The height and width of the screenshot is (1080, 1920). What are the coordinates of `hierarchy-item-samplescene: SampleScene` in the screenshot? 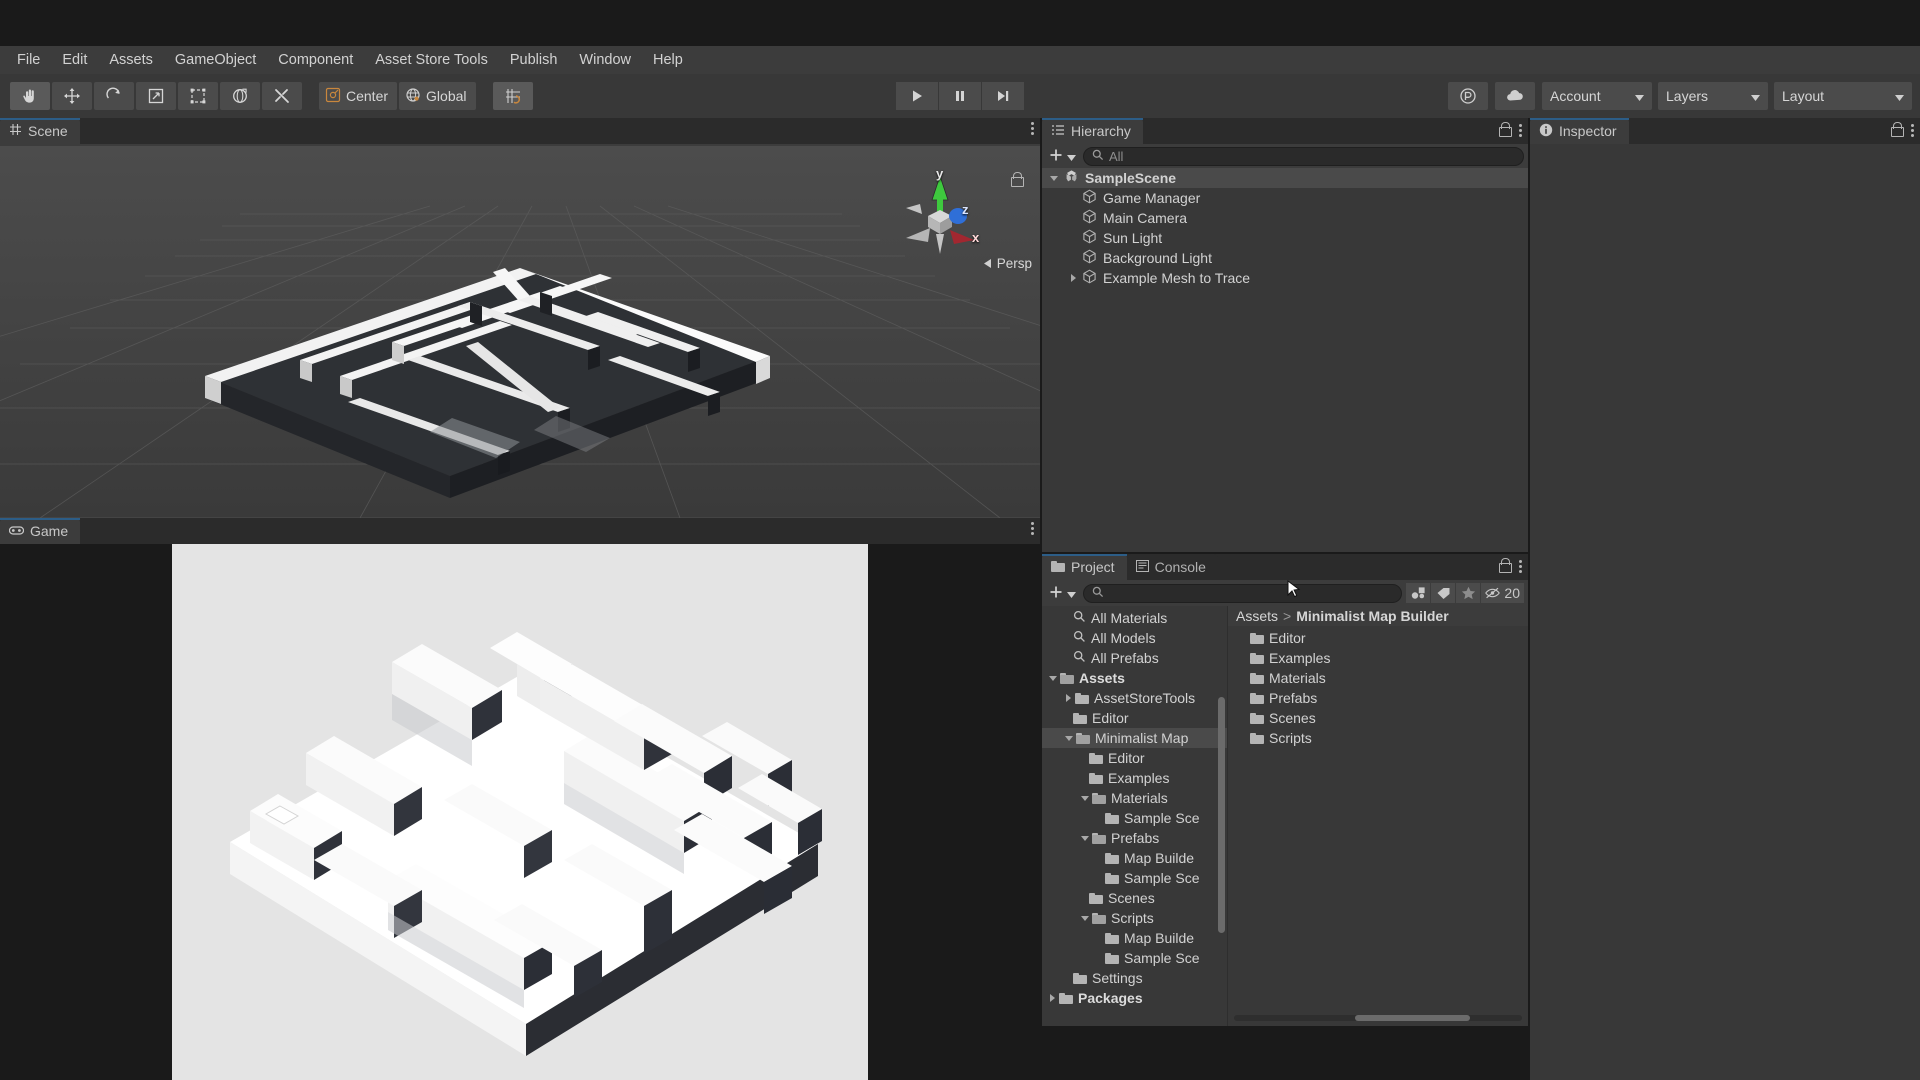 It's located at (1285, 178).